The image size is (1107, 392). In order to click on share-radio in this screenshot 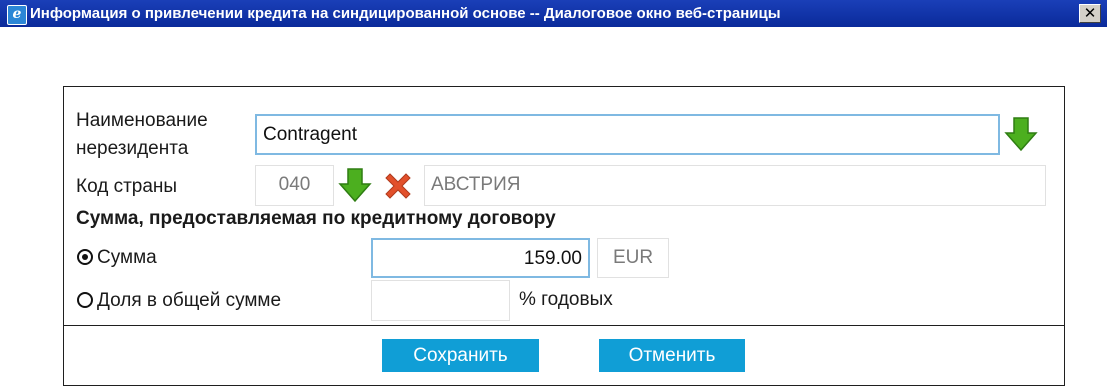, I will do `click(85, 300)`.